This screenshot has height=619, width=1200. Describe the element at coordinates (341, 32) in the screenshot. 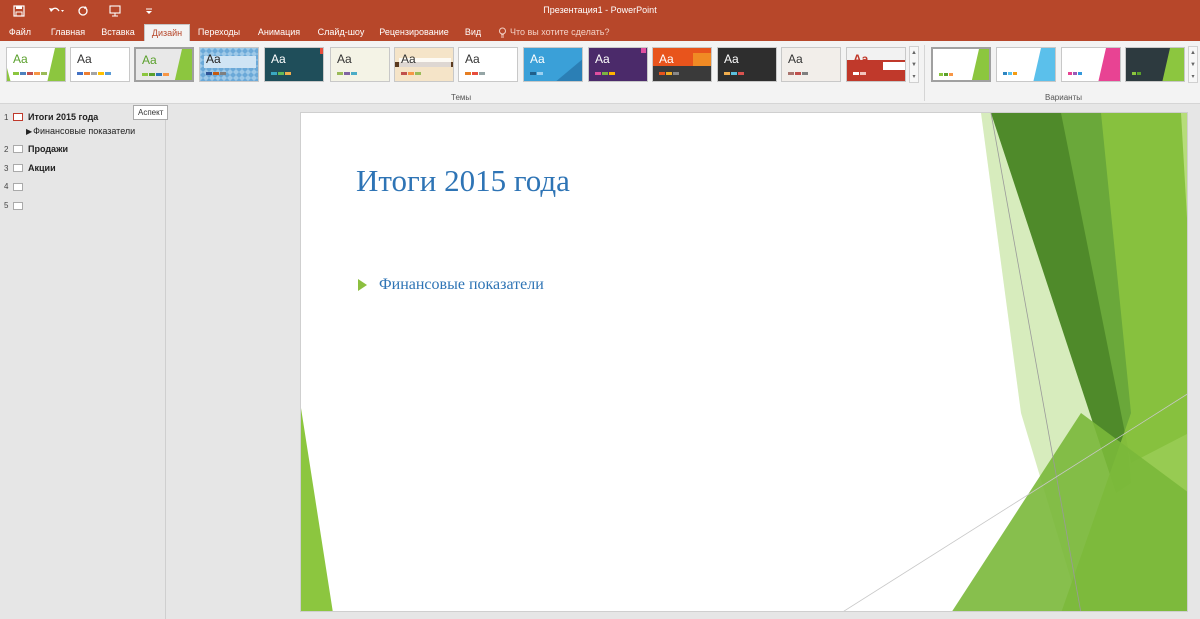

I see `tab-slideshow: Слайд-шоу` at that location.